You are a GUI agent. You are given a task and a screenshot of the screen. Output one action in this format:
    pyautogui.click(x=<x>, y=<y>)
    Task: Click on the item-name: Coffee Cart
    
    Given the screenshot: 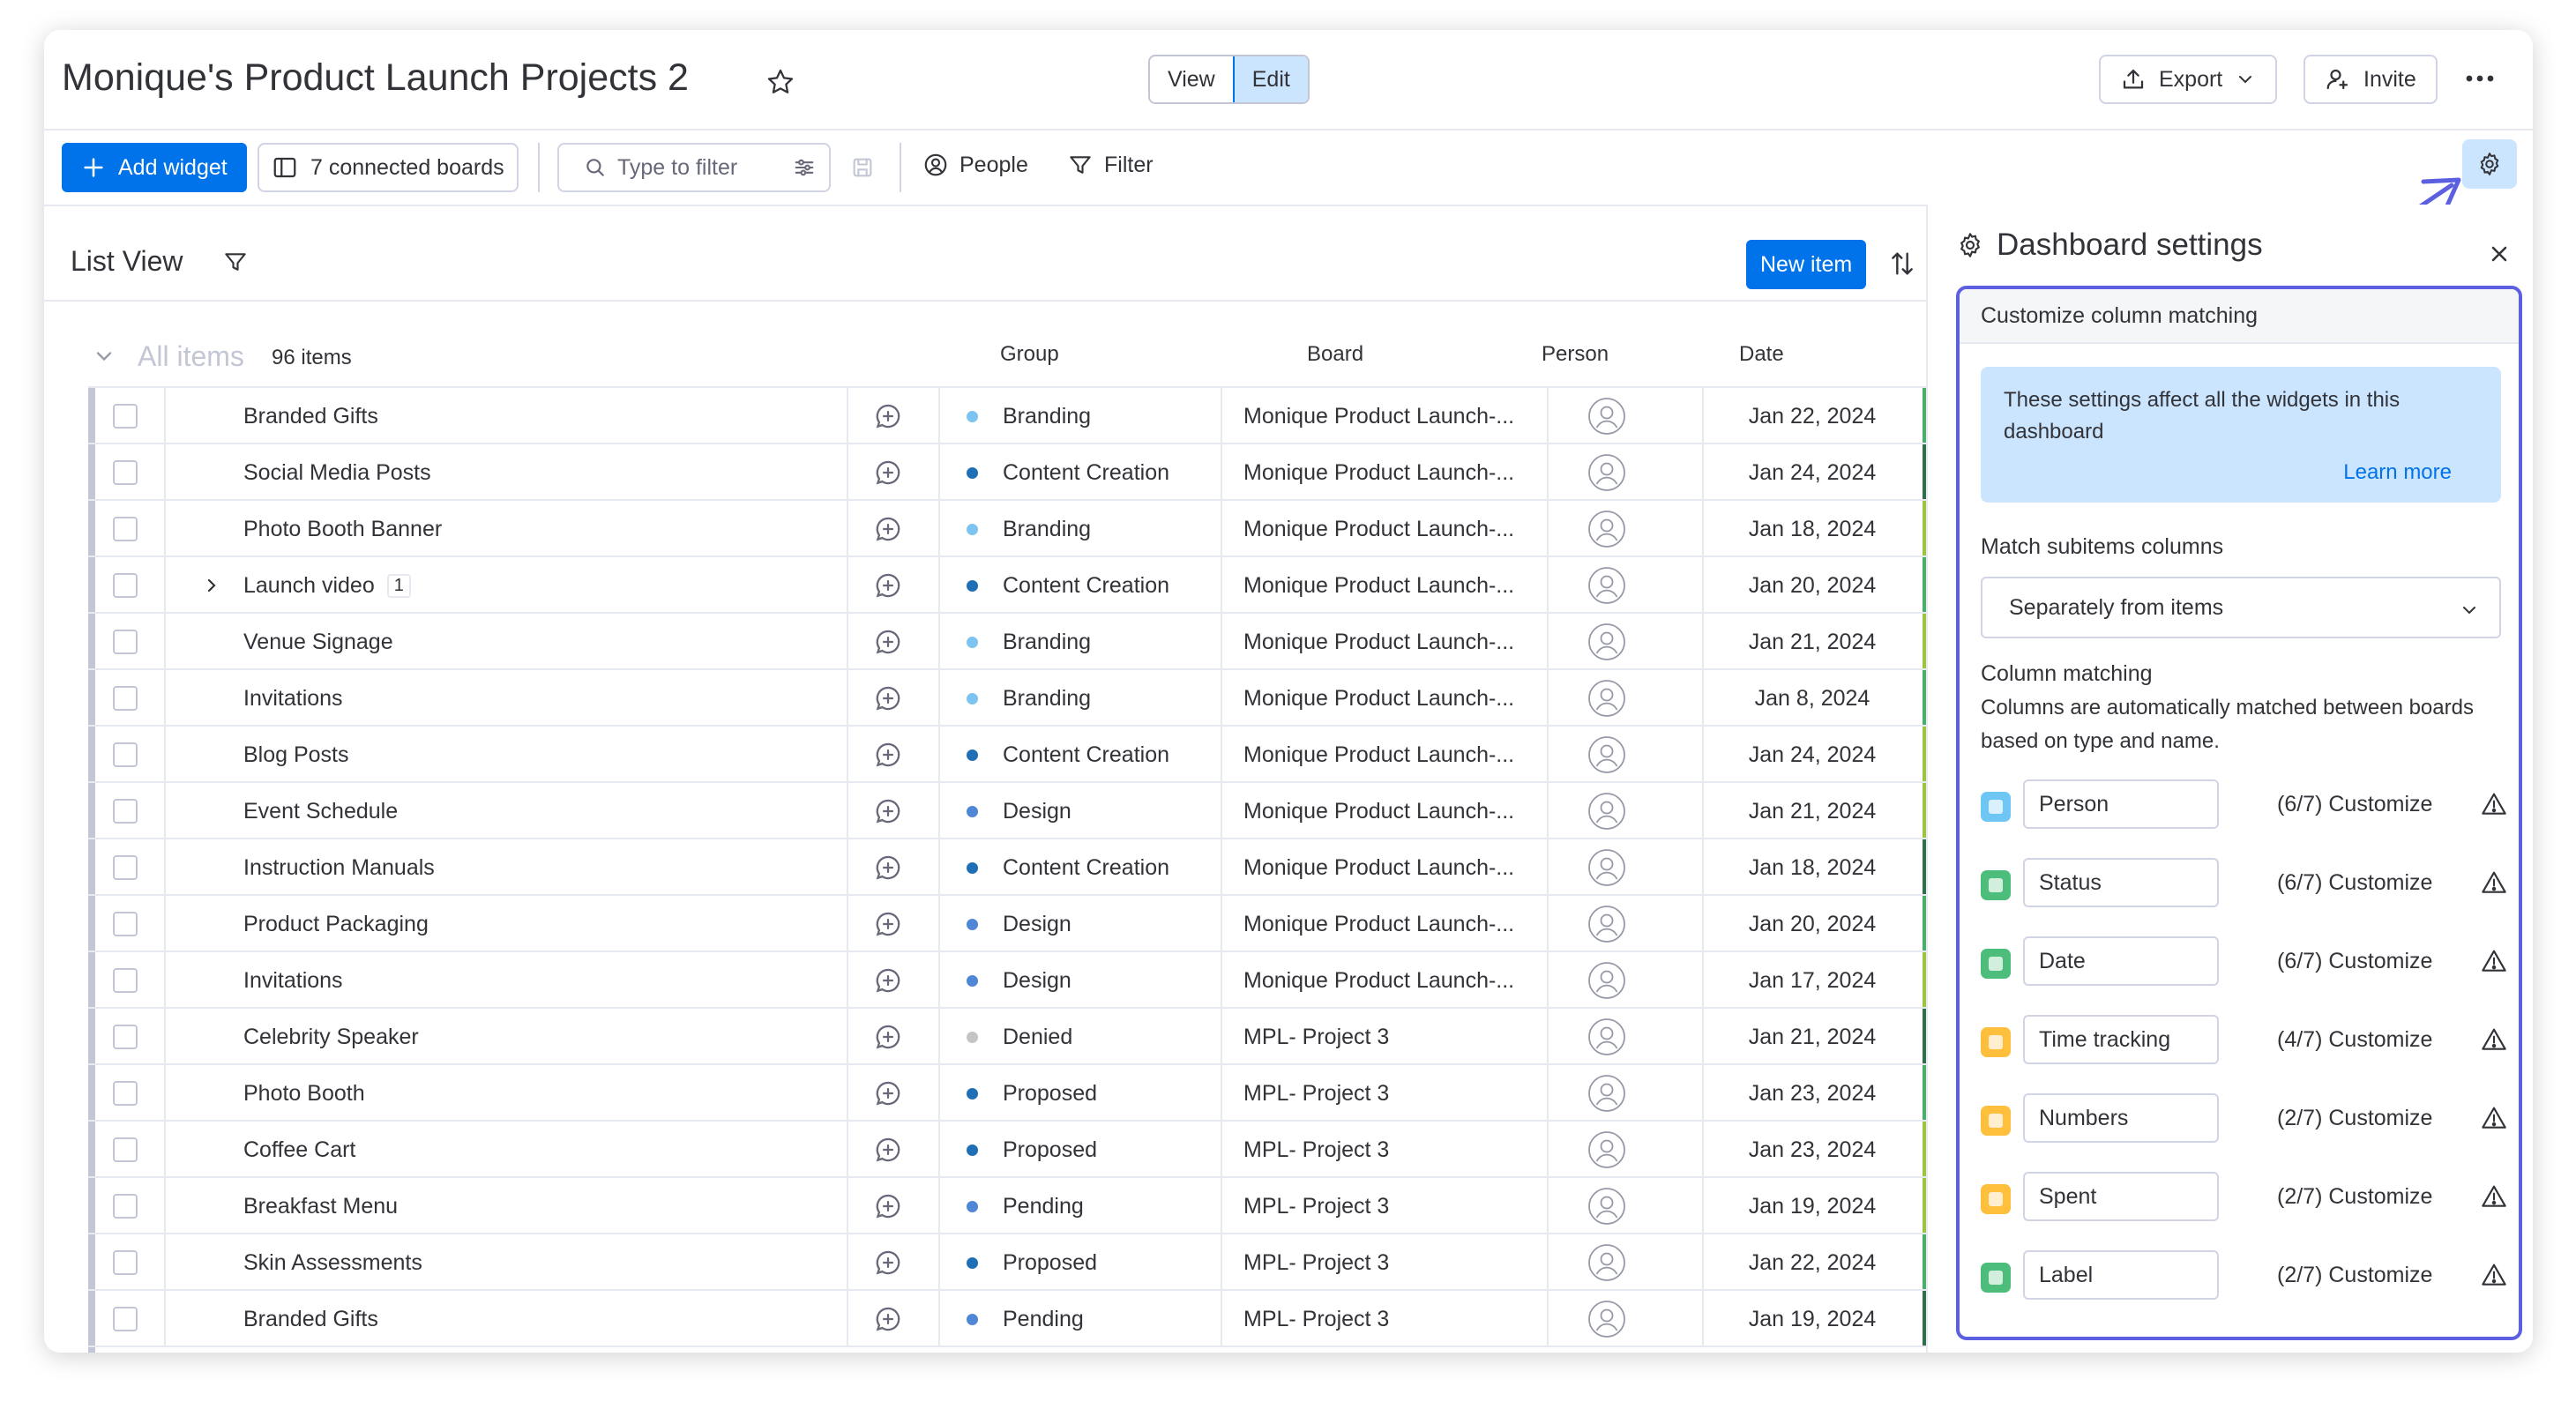 What is the action you would take?
    pyautogui.click(x=299, y=1150)
    